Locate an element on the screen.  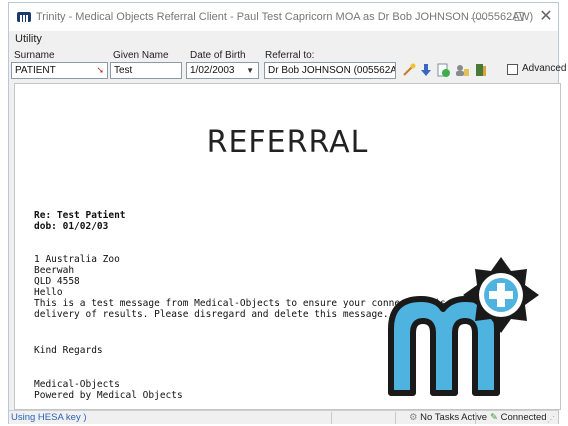
menu-utility: Utility is located at coordinates (28, 39).